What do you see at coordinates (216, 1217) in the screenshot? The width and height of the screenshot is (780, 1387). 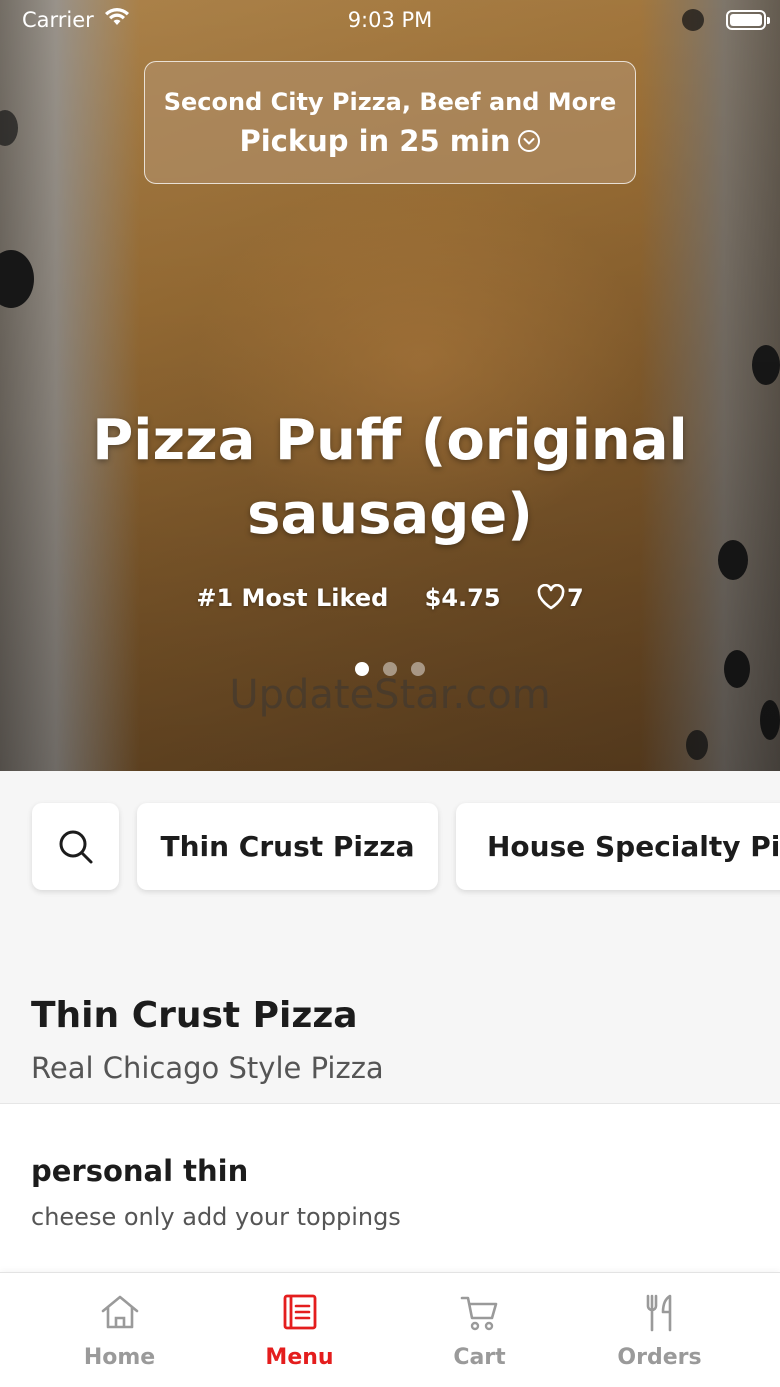 I see `menu-item-description: cheese only add your toppings` at bounding box center [216, 1217].